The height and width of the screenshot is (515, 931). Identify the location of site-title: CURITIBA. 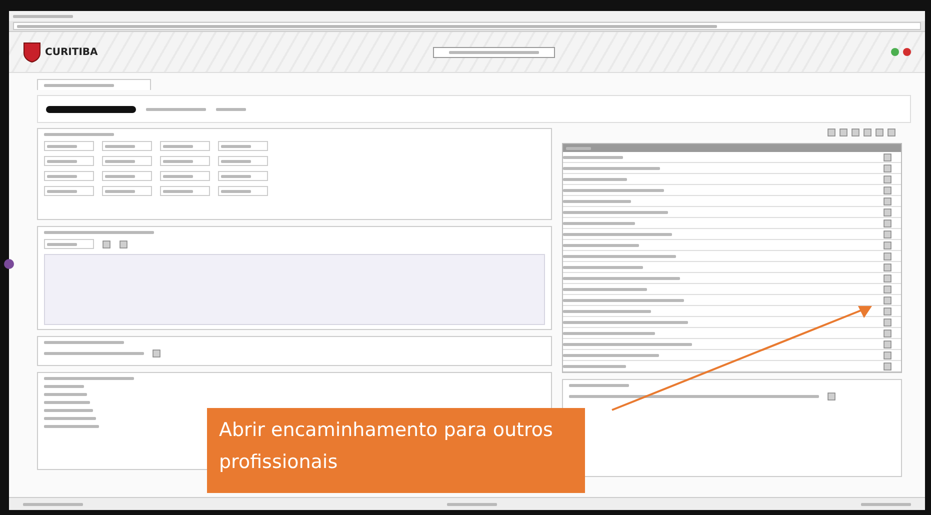
(71, 52).